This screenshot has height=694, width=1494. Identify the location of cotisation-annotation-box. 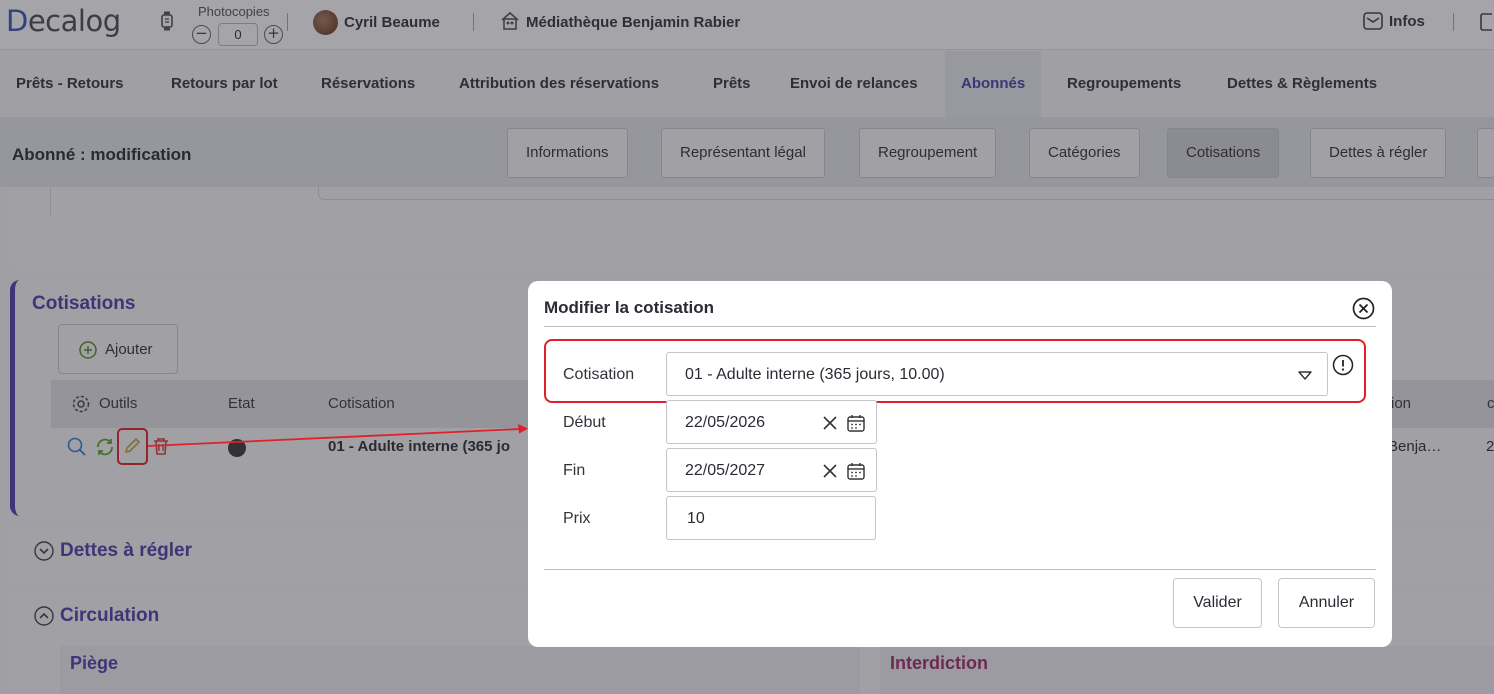
(955, 371).